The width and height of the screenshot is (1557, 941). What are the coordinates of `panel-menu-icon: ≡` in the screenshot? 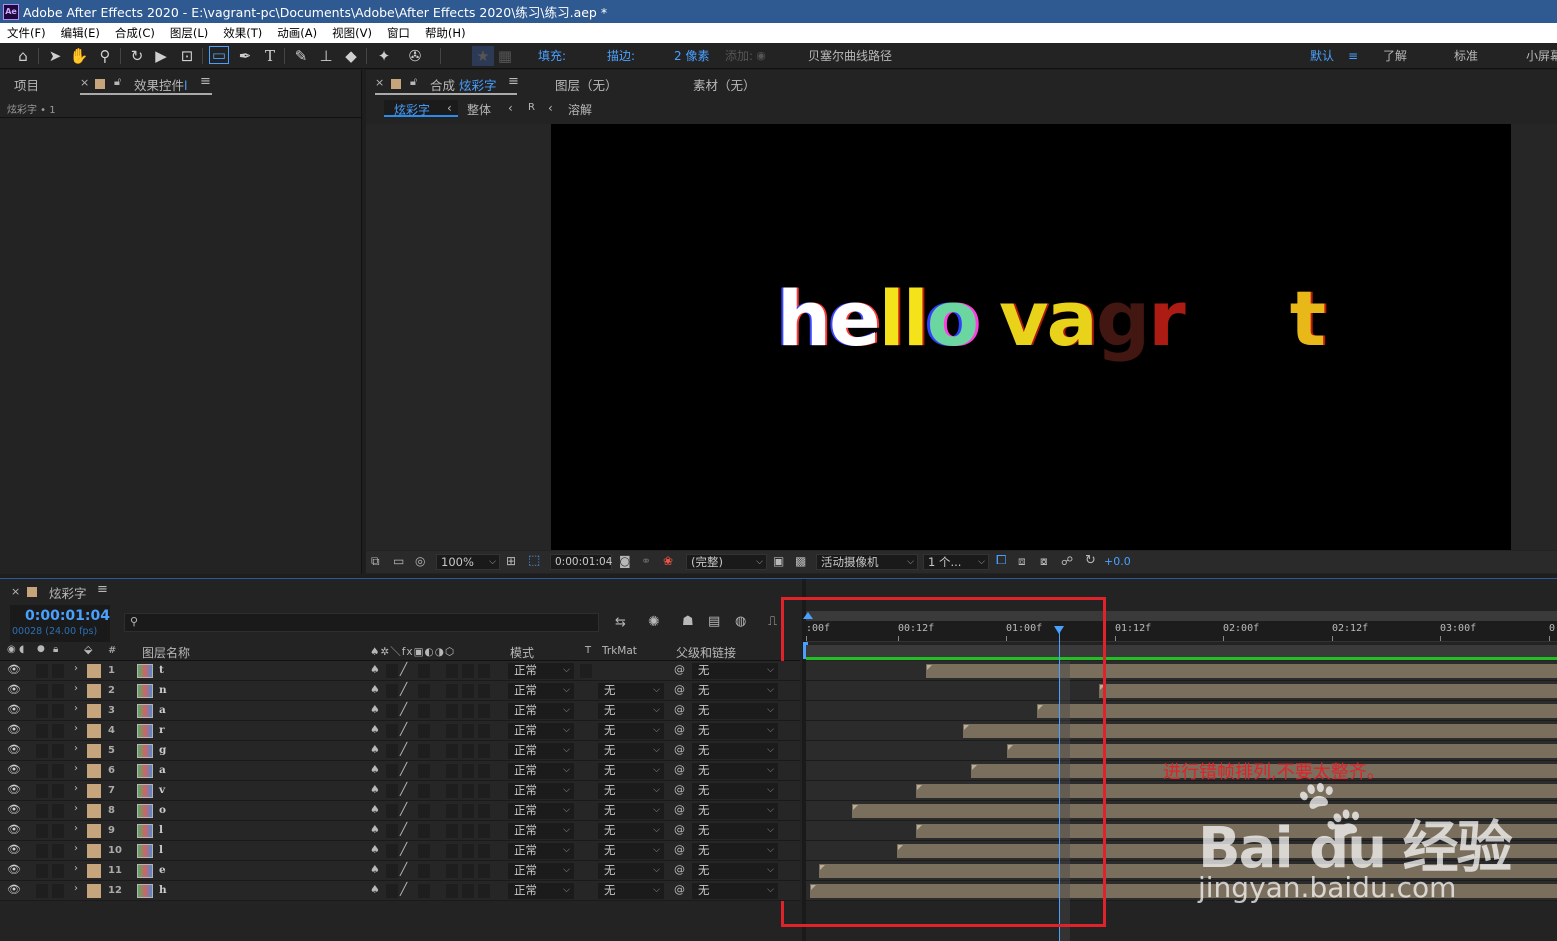 It's located at (102, 589).